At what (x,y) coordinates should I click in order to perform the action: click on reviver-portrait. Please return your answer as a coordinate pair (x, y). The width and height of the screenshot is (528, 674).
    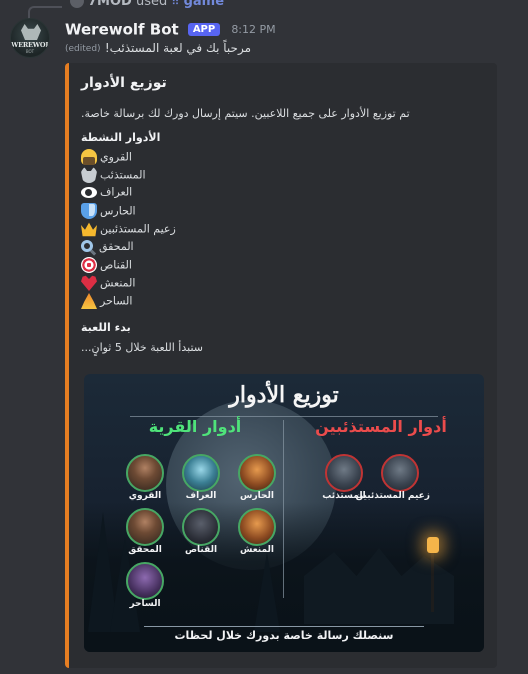
    Looking at the image, I should click on (257, 527).